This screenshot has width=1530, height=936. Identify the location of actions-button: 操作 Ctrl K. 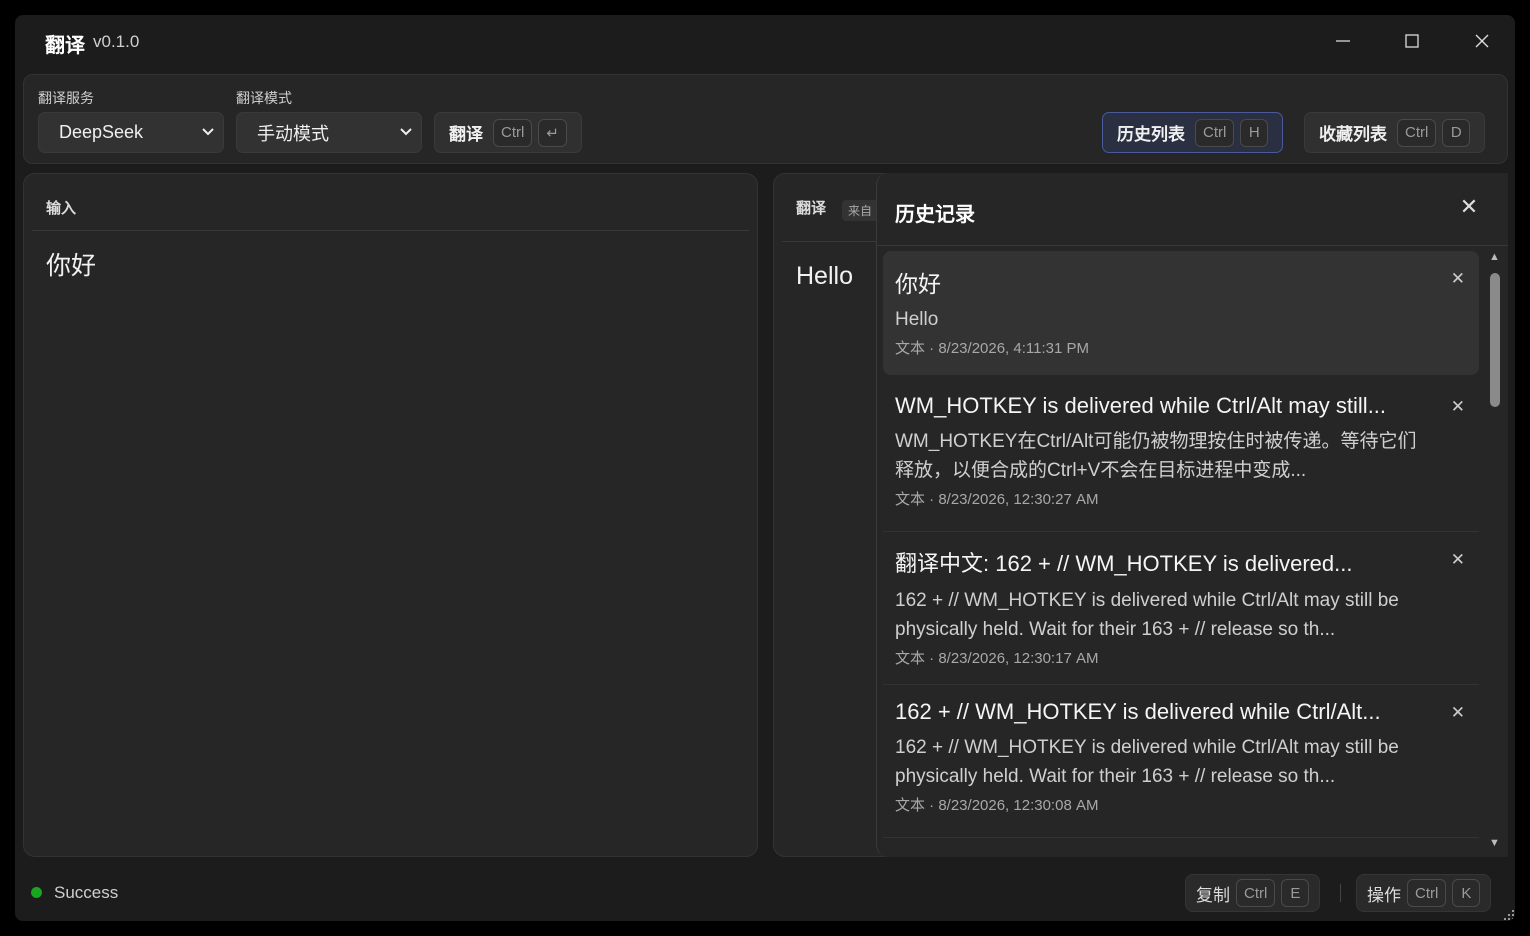
(1424, 893).